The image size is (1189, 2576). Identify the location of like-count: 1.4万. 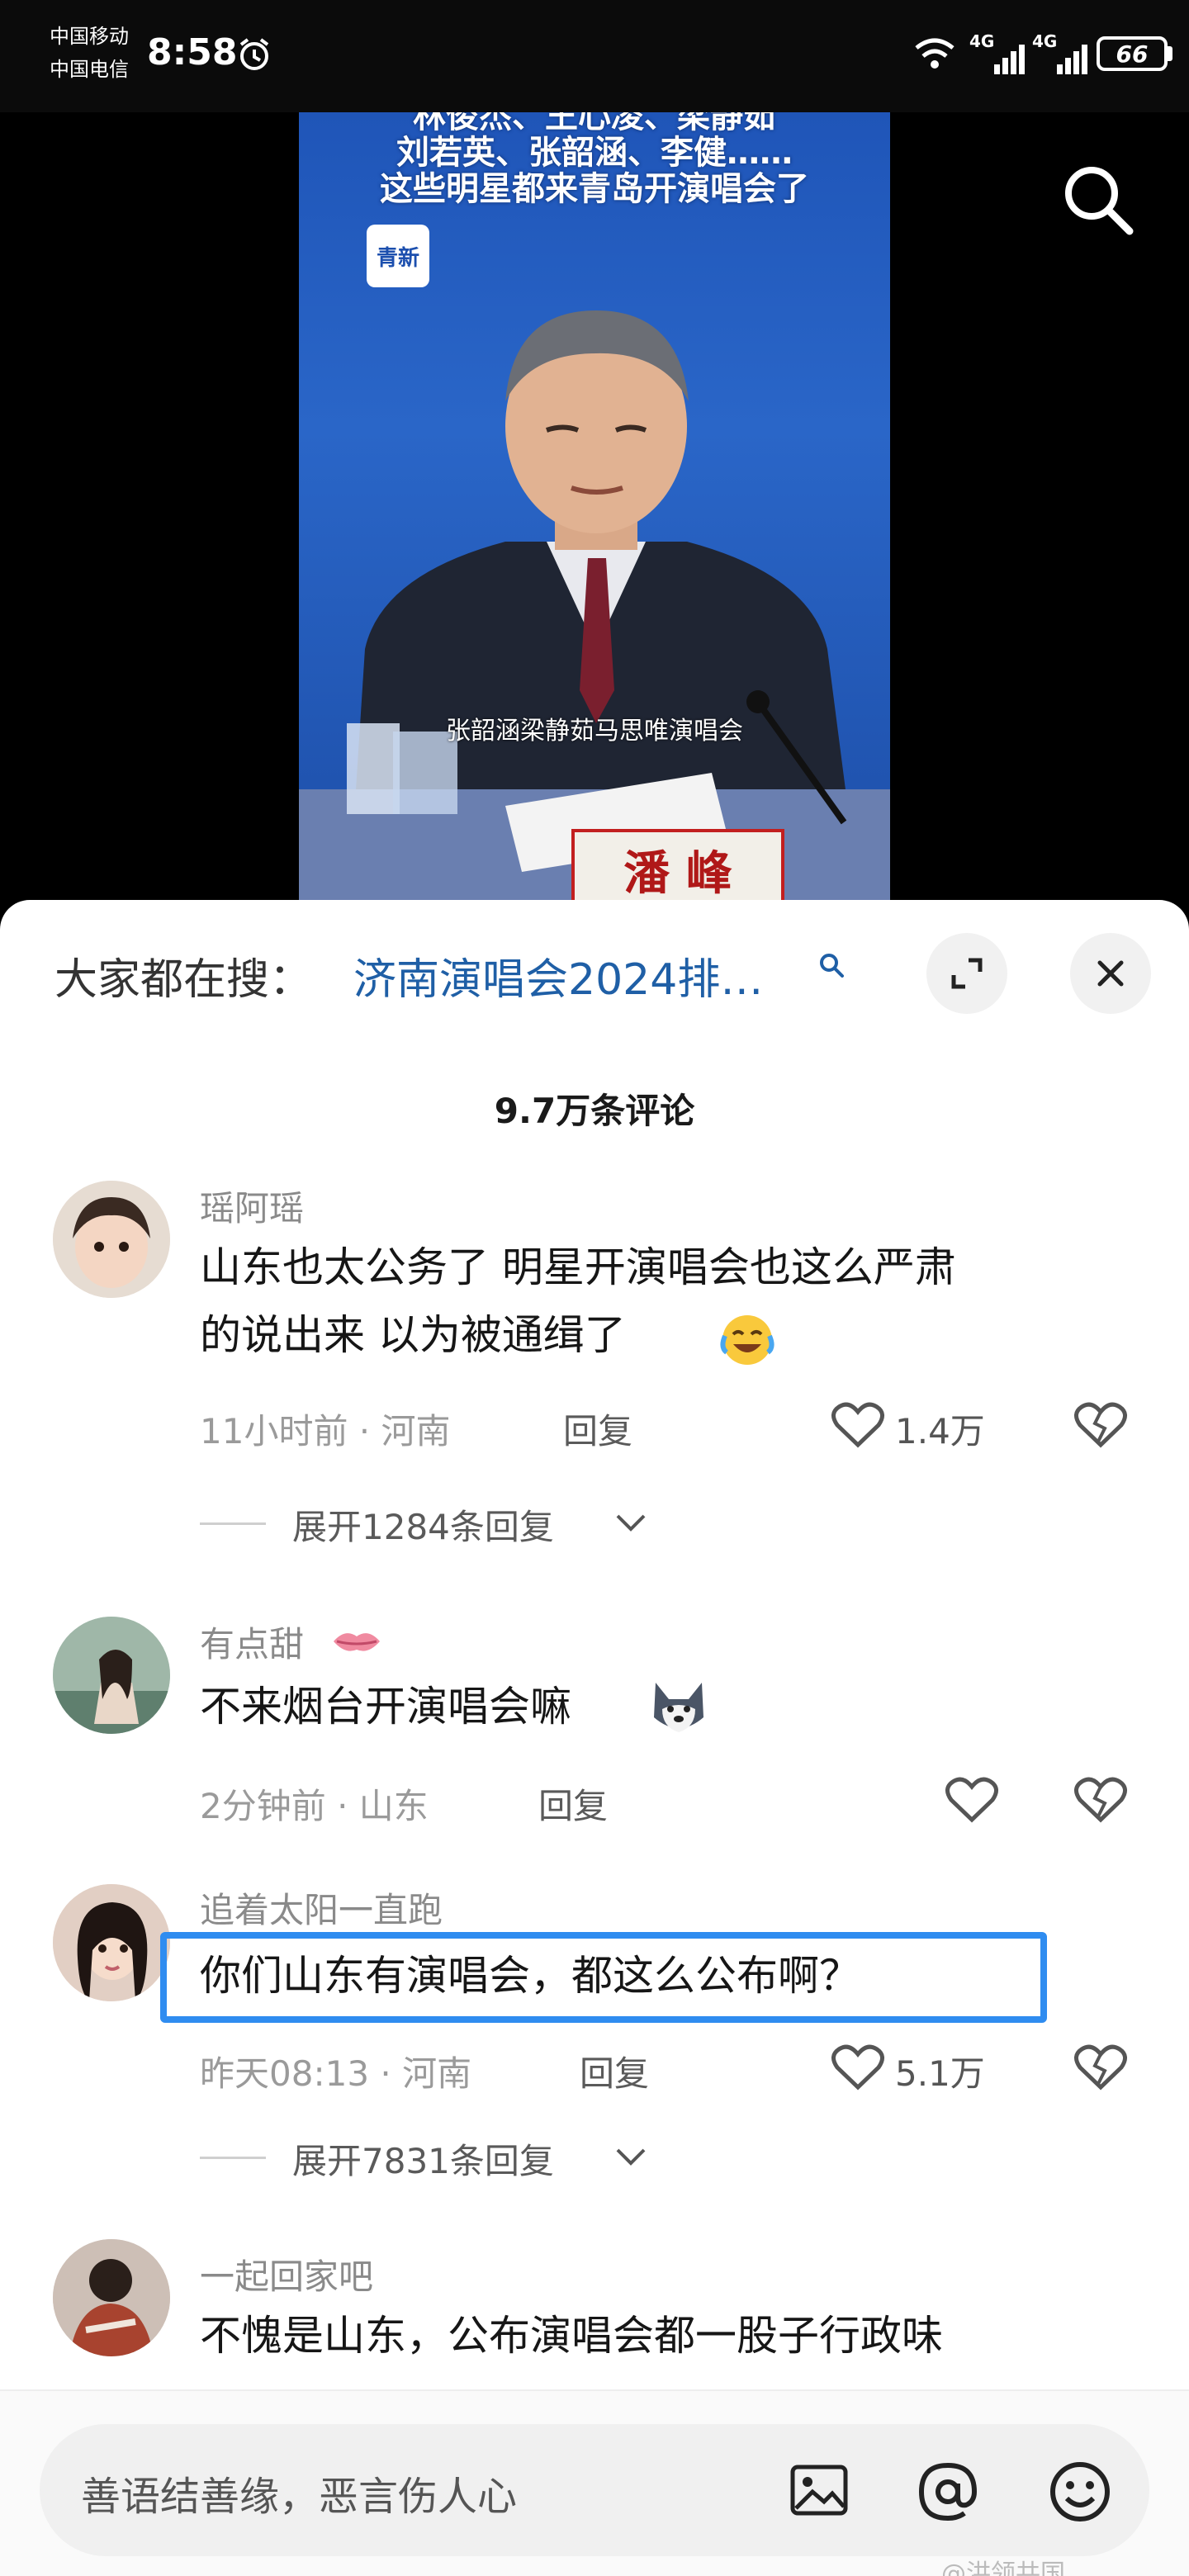
(940, 1431).